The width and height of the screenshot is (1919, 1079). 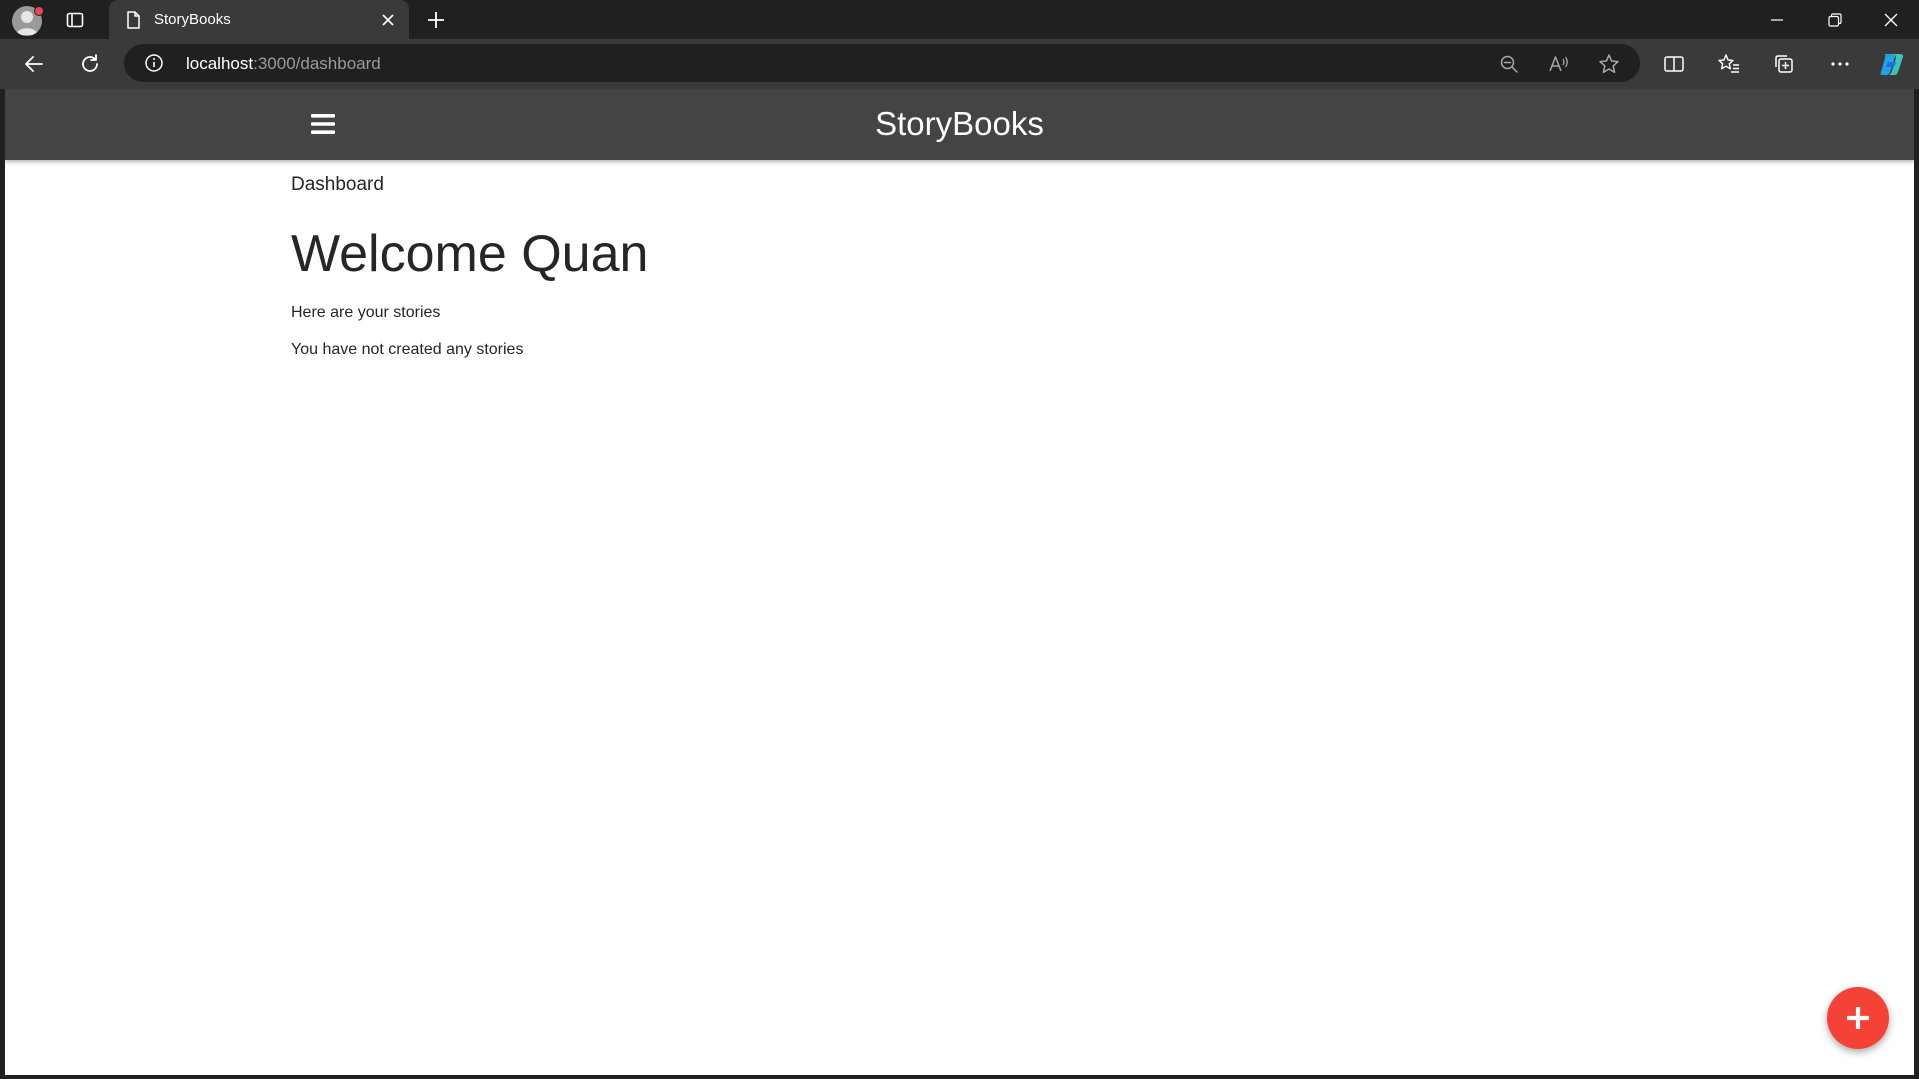 What do you see at coordinates (220, 63) in the screenshot?
I see `url-host: localhost` at bounding box center [220, 63].